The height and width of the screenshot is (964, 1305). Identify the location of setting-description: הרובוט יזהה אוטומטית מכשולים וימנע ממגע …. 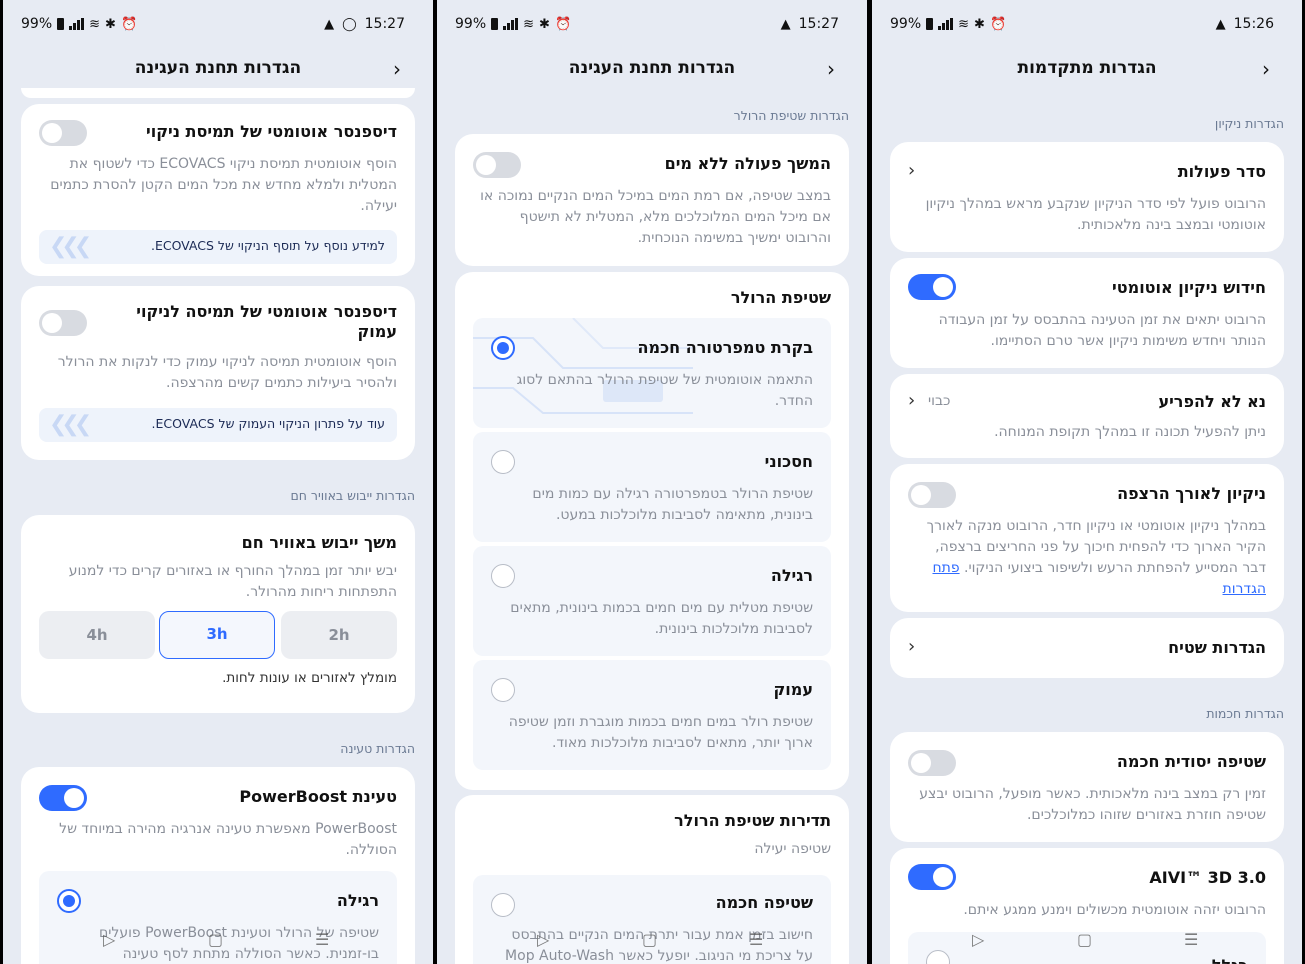
(1114, 910).